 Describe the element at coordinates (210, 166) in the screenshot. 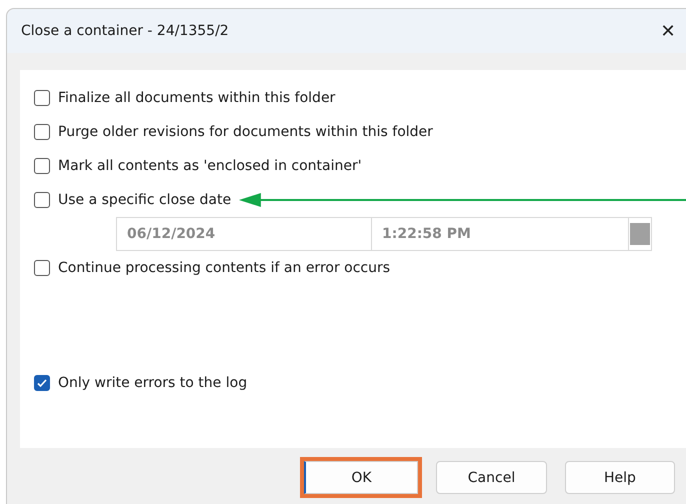

I see `checkbox-label: Mark all contents as 'enclosed in container'` at that location.